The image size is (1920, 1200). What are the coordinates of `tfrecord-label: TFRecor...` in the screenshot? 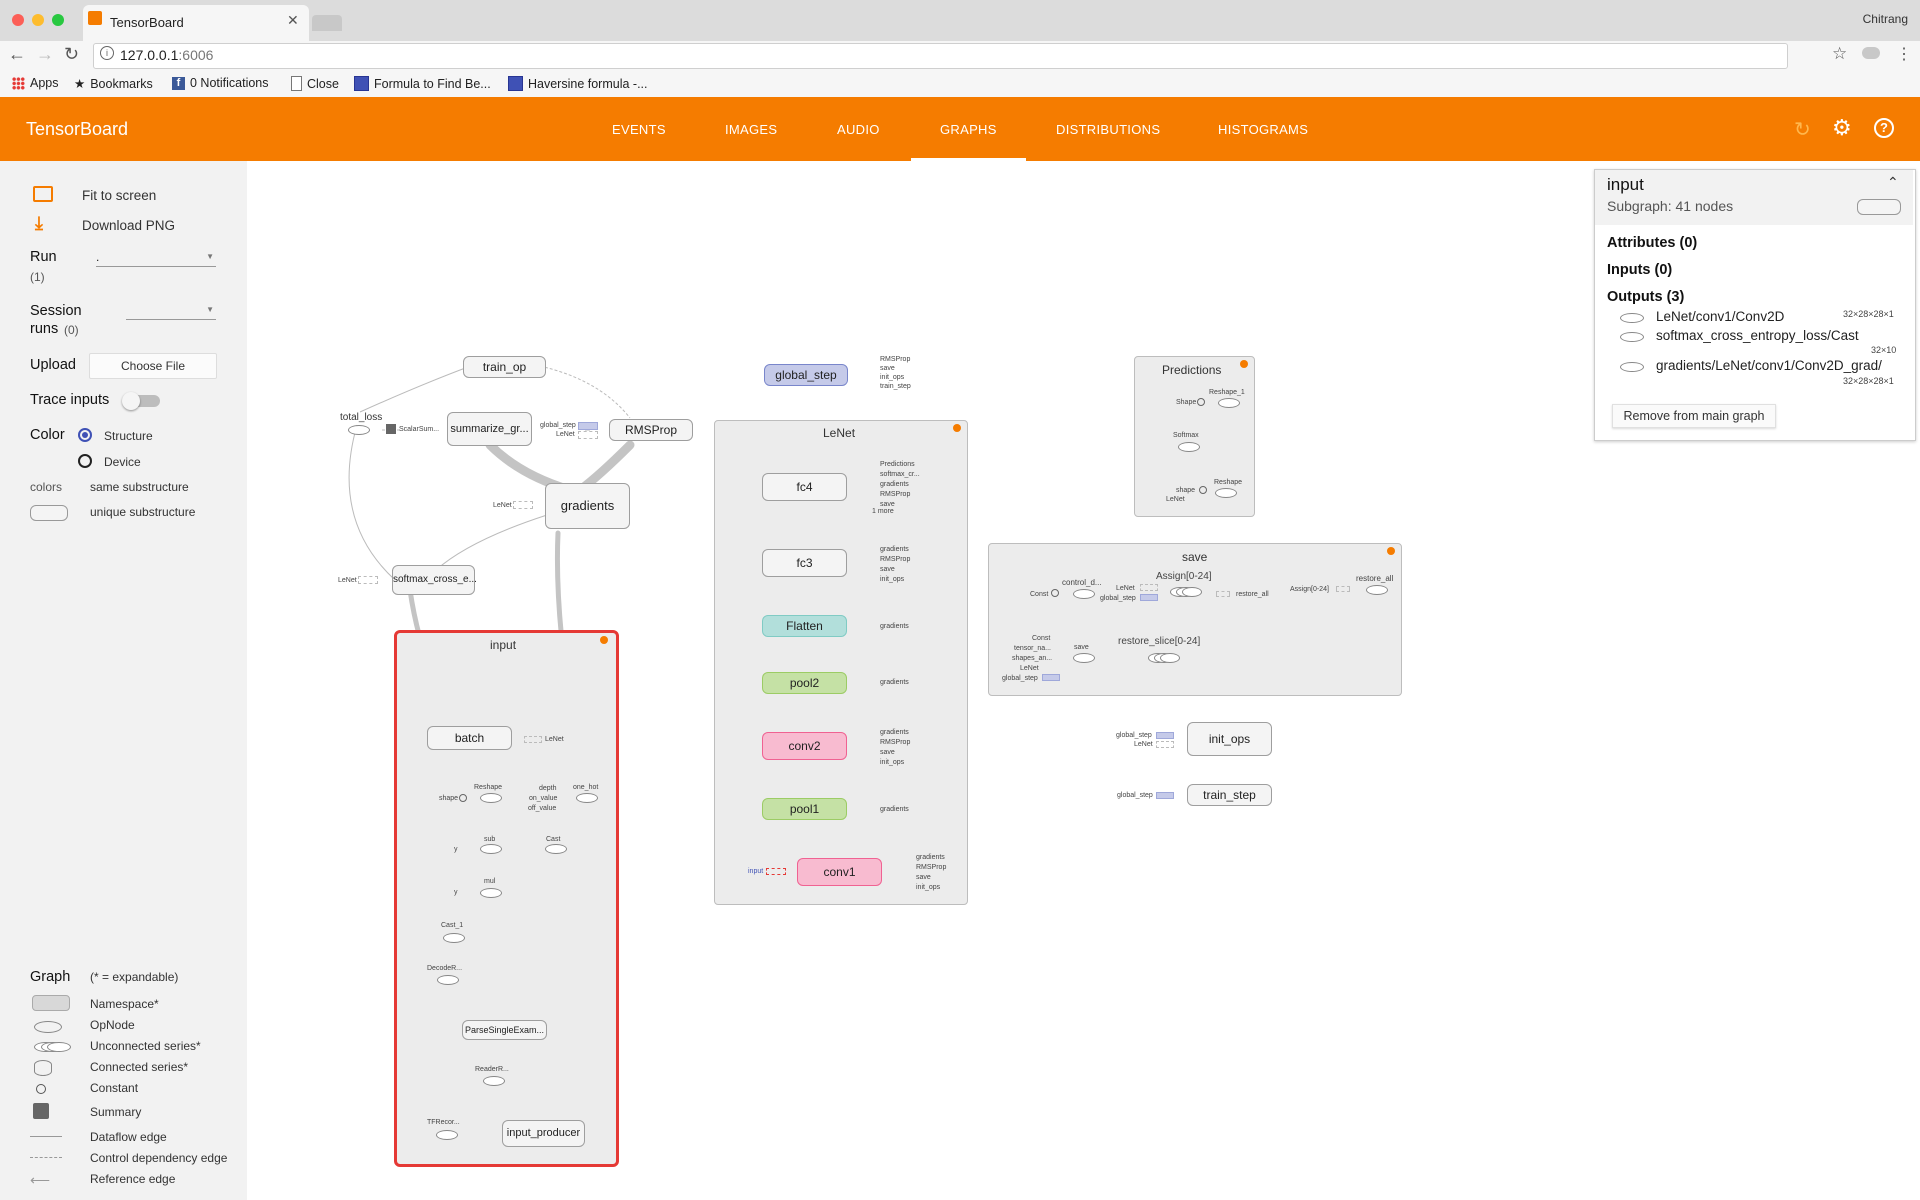 It's located at (443, 1122).